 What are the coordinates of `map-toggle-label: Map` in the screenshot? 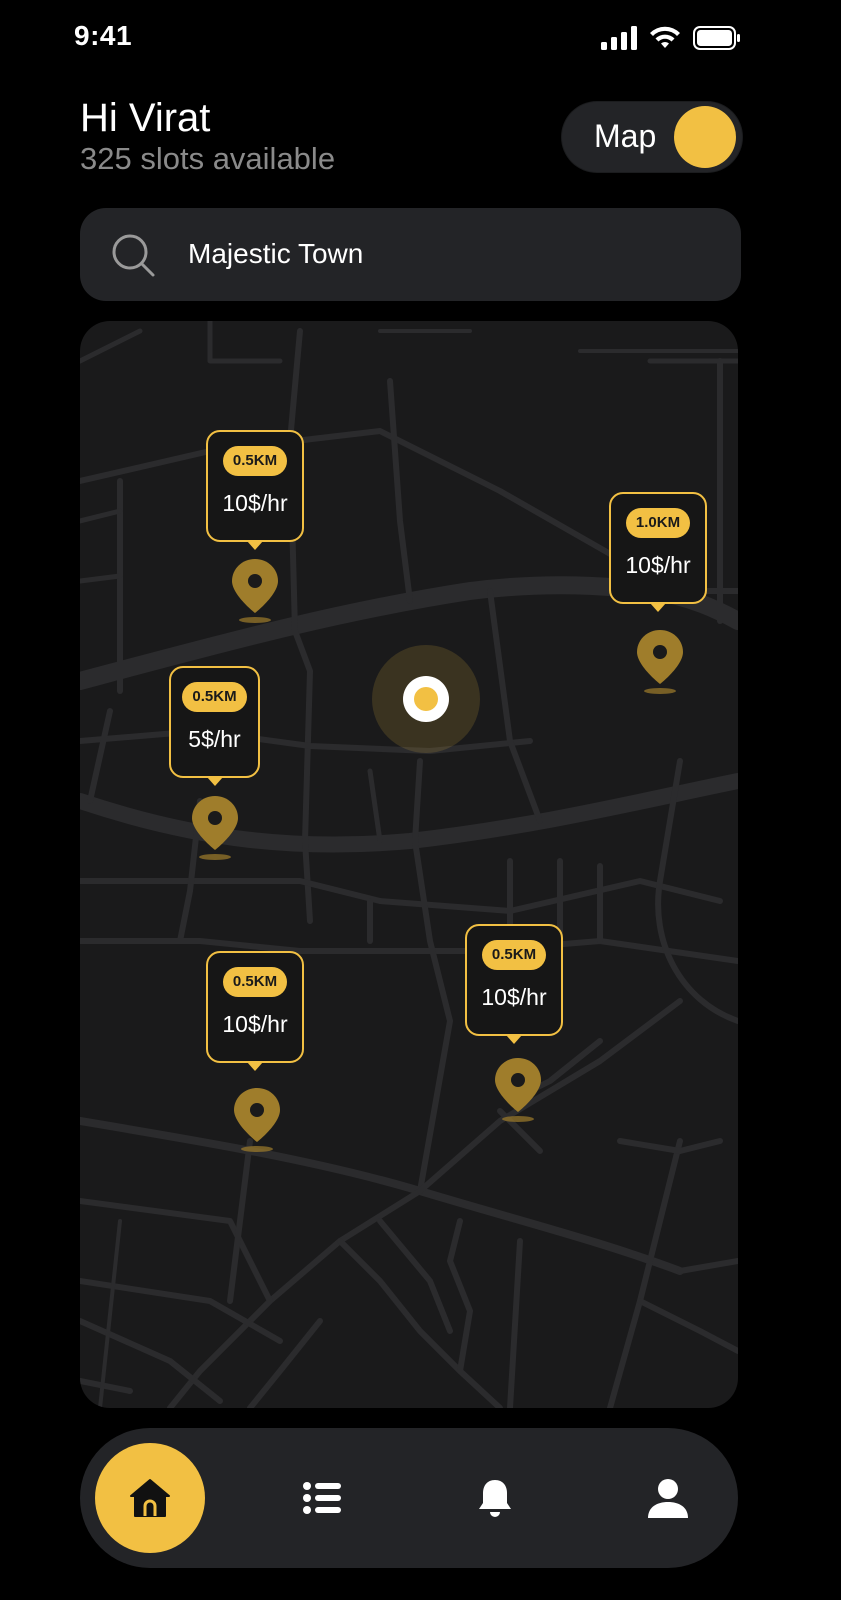 It's located at (625, 136).